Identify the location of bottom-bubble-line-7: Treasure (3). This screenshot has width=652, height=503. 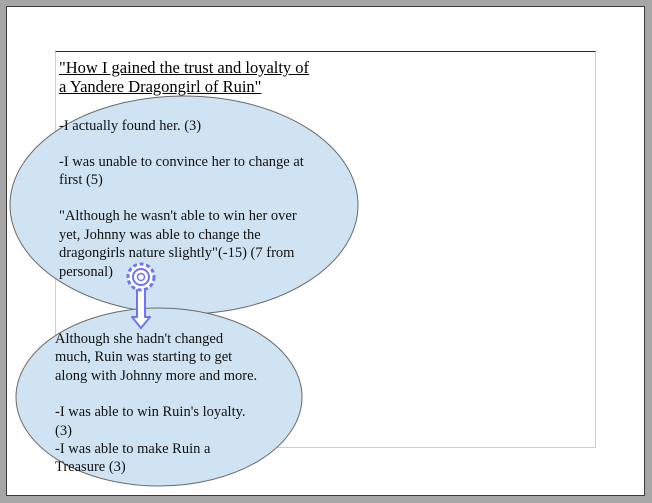
(90, 467).